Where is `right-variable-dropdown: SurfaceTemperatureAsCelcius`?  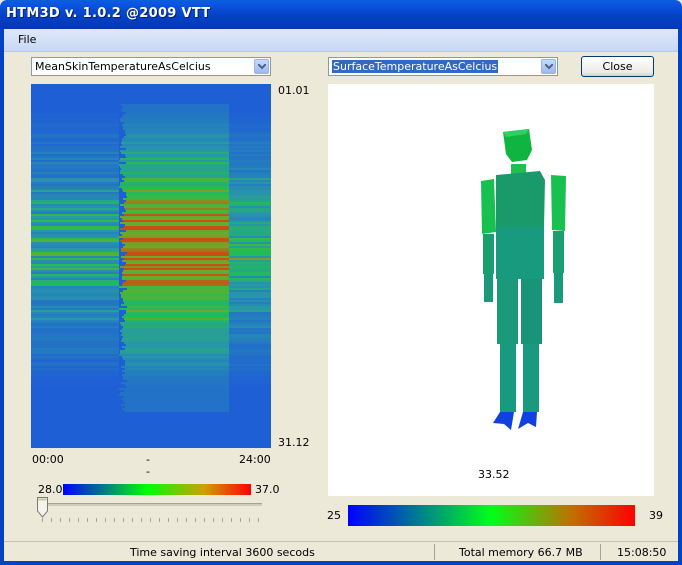 right-variable-dropdown: SurfaceTemperatureAsCelcius is located at coordinates (443, 66).